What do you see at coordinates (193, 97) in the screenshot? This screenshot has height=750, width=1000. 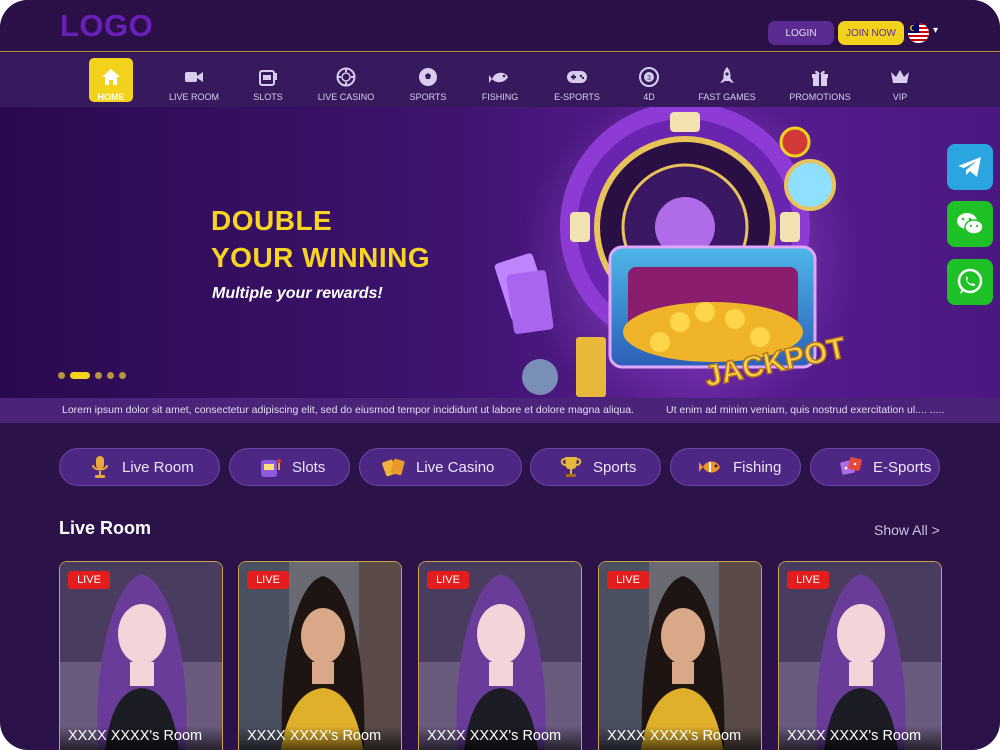 I see `nav-label: LIVE ROOM` at bounding box center [193, 97].